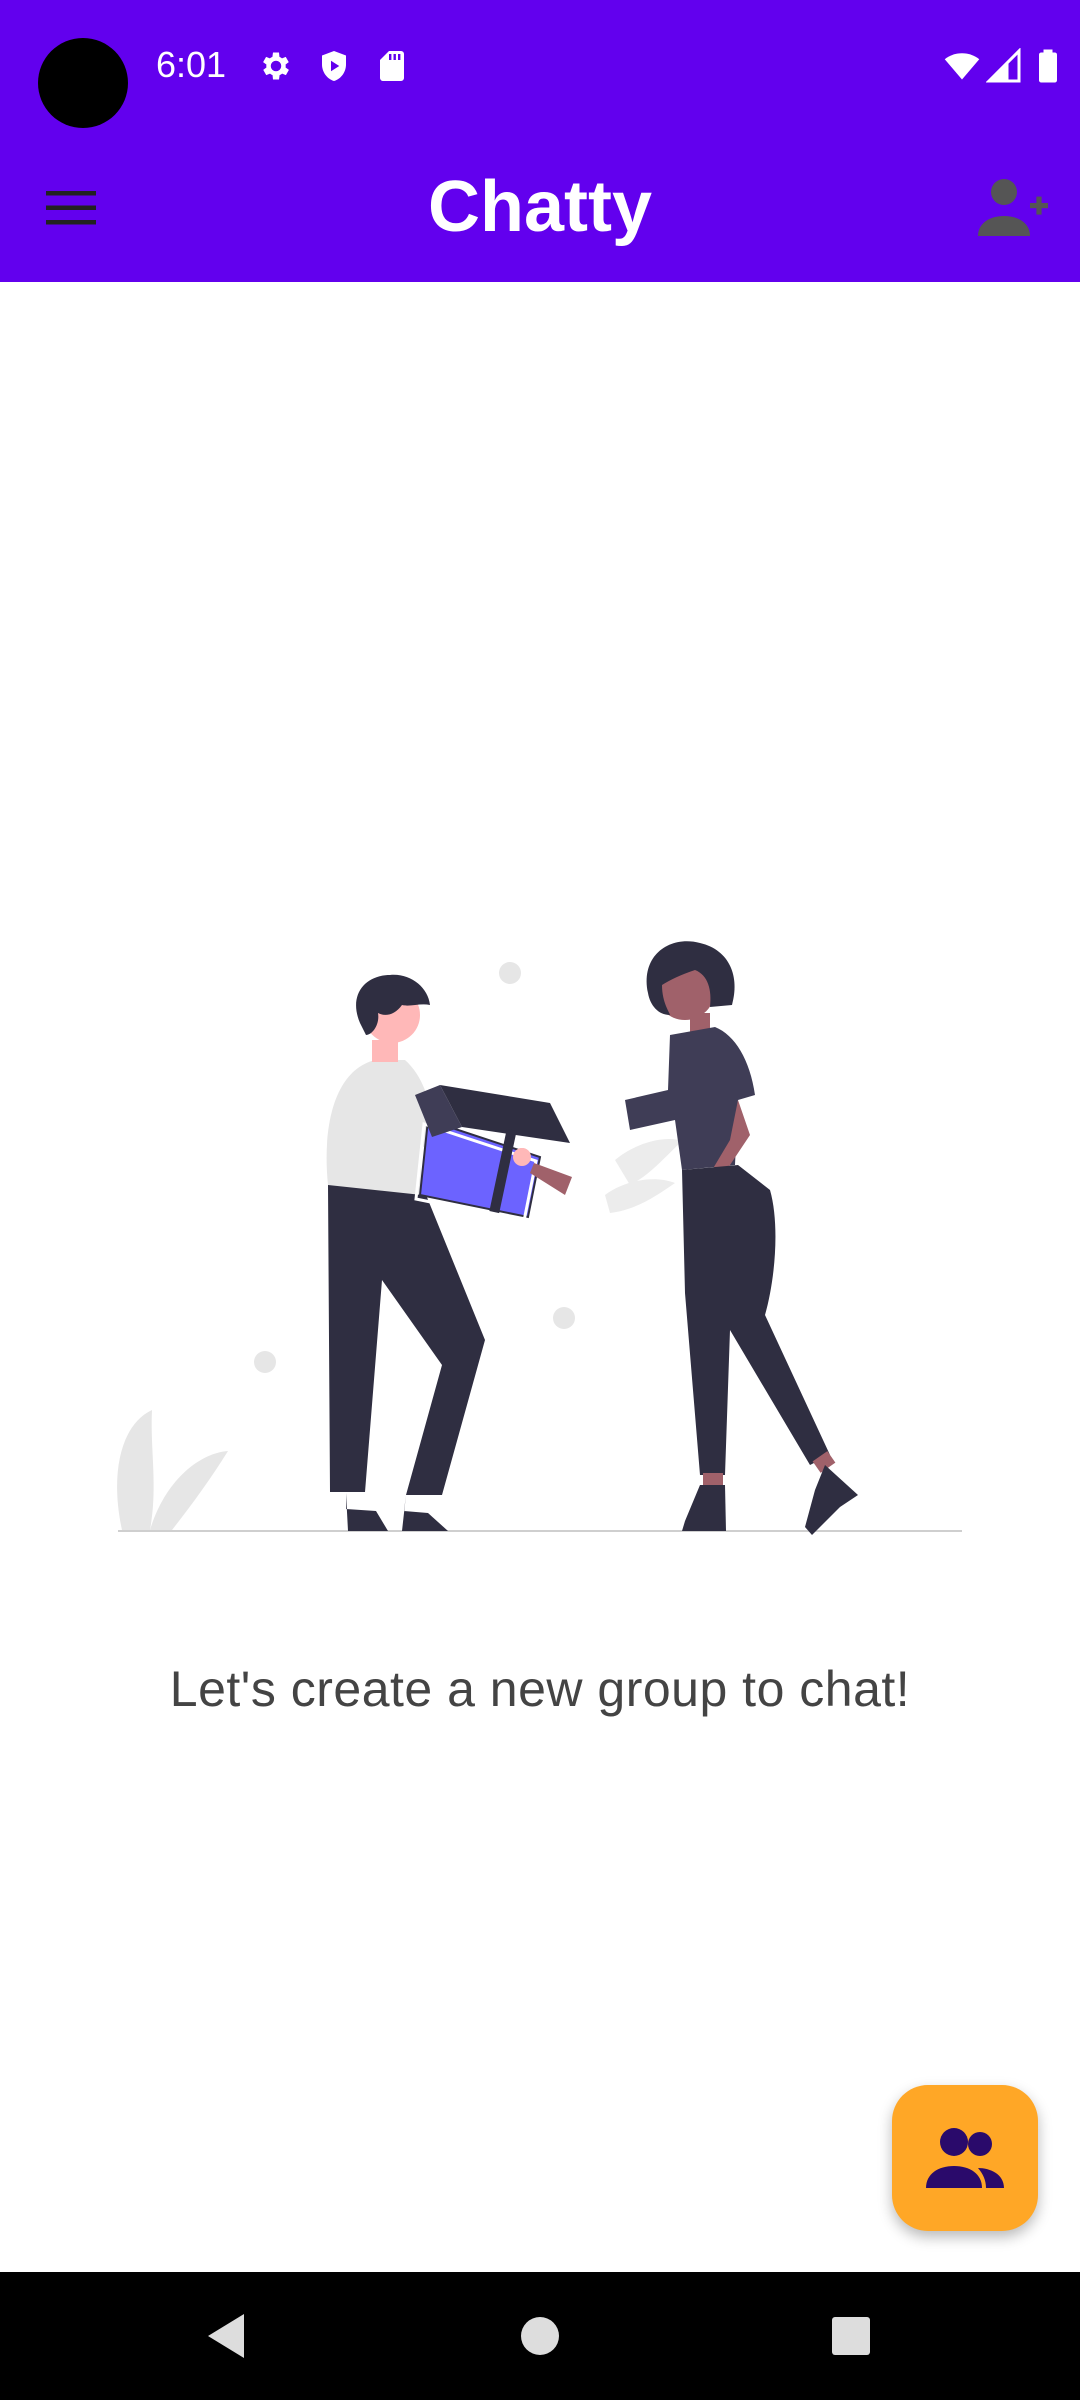 The height and width of the screenshot is (2400, 1080). What do you see at coordinates (540, 1689) in the screenshot?
I see `empty-state-message: Let's create a new group to chat!` at bounding box center [540, 1689].